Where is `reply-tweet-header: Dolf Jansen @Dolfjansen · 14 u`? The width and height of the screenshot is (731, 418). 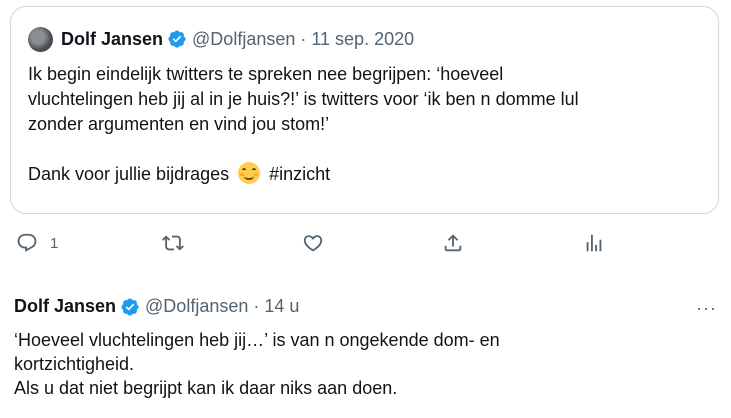
reply-tweet-header: Dolf Jansen @Dolfjansen · 14 u is located at coordinates (156, 306).